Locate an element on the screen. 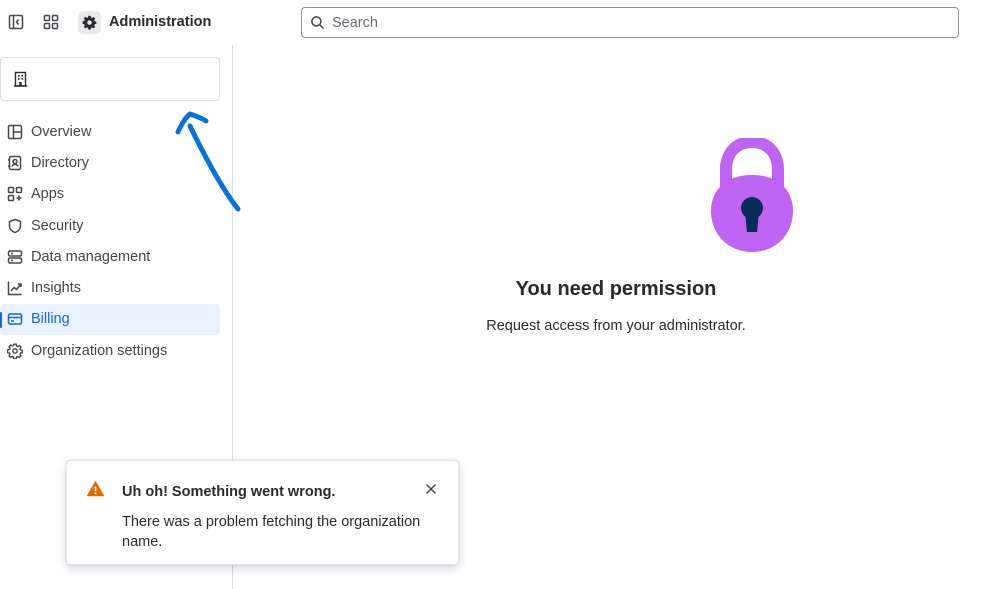 The image size is (999, 589). top-navigation: Administration is located at coordinates (499, 22).